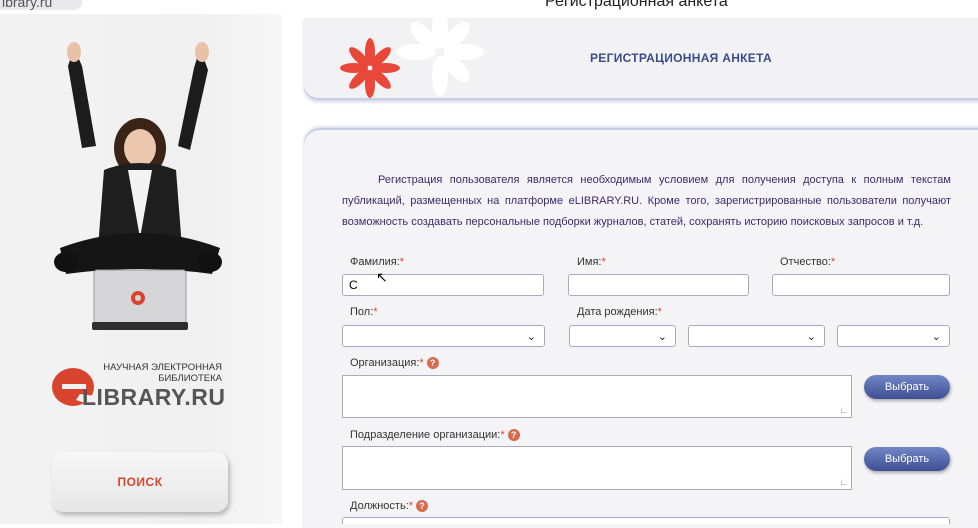 This screenshot has height=528, width=978. I want to click on window-title: Регистрационная анкета, so click(636, 5).